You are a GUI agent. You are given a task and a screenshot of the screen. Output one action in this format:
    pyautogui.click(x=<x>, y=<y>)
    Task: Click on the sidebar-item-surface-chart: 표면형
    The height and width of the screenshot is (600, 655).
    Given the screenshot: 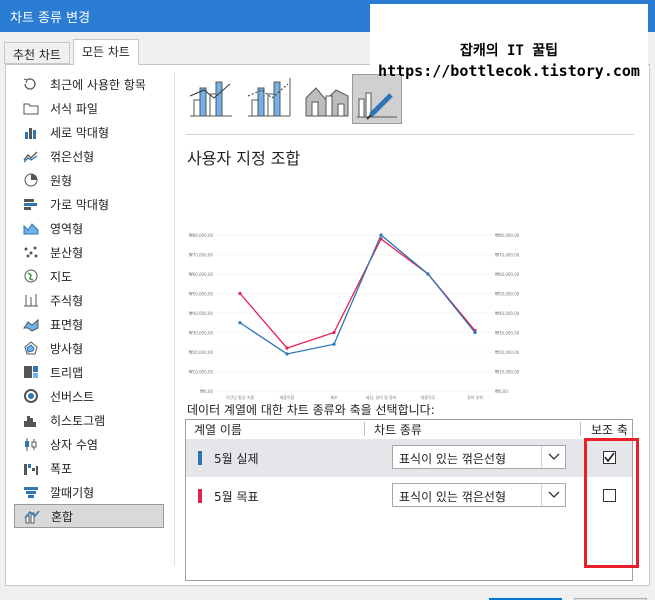 What is the action you would take?
    pyautogui.click(x=89, y=324)
    